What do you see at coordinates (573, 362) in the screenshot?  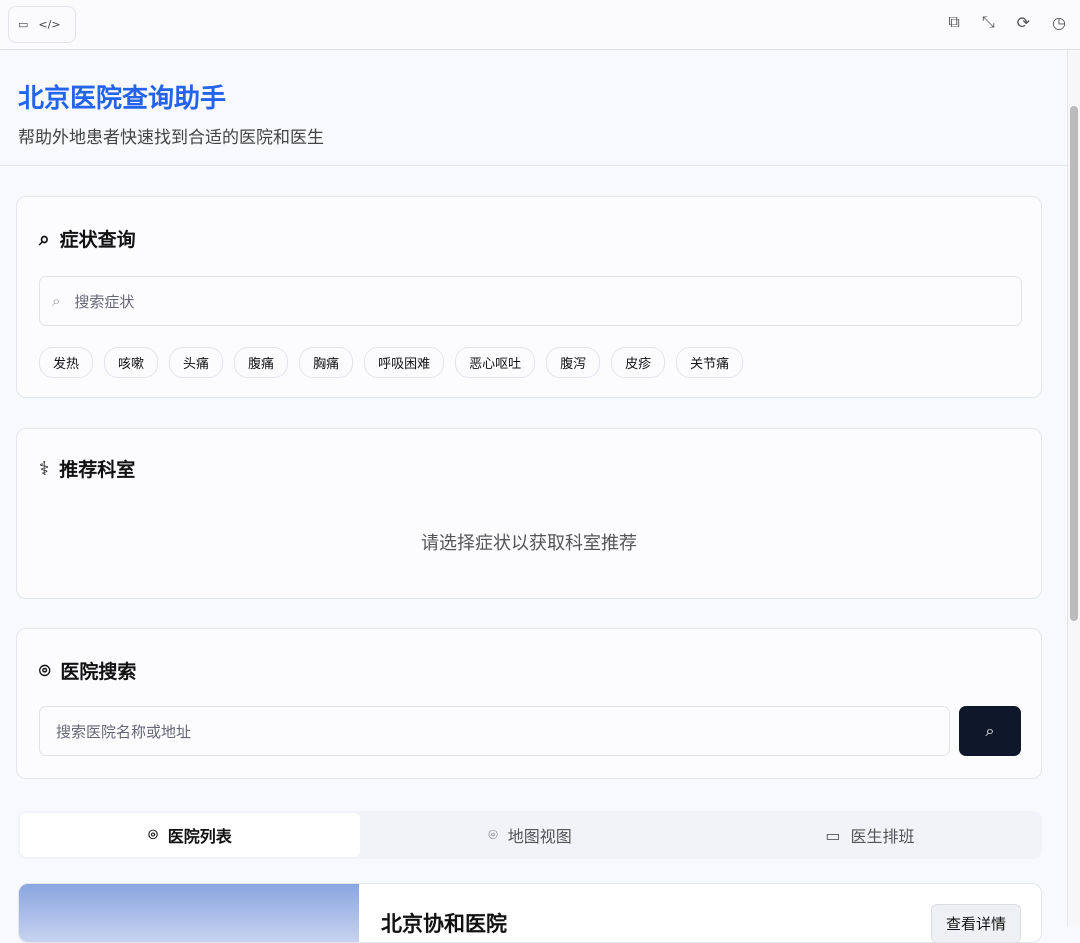 I see `symptom-chip: 腹泻` at bounding box center [573, 362].